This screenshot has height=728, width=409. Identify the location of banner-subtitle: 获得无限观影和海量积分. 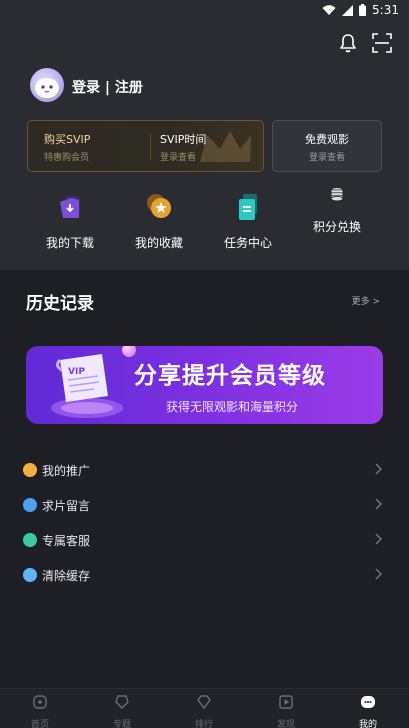
(232, 407).